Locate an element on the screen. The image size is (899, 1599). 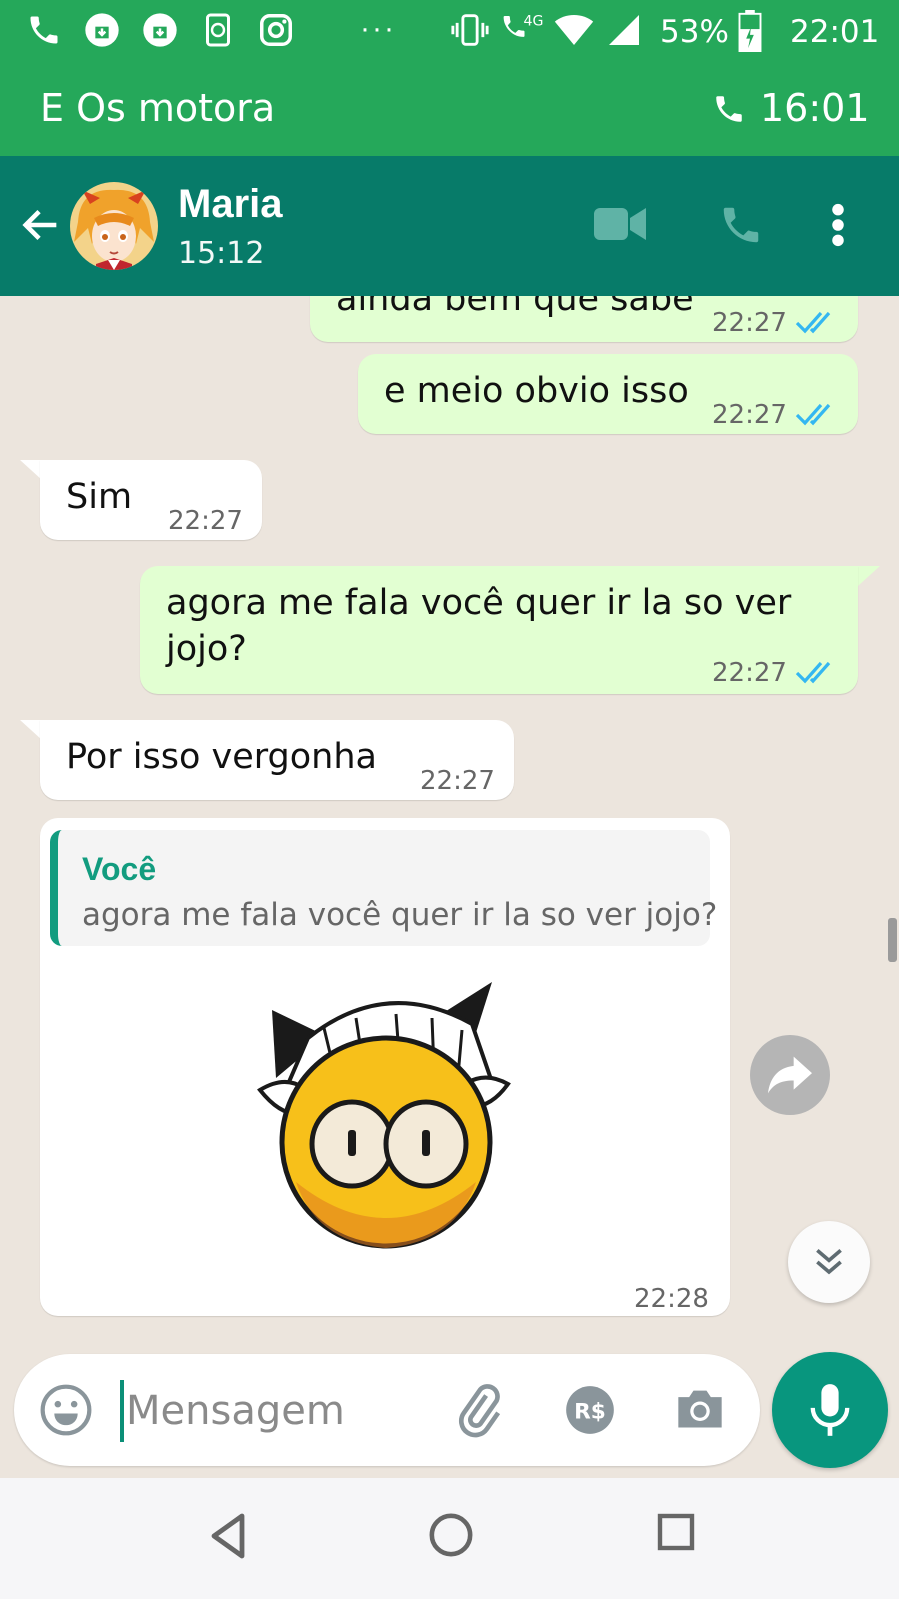
system-navigation-bar is located at coordinates (449, 1538).